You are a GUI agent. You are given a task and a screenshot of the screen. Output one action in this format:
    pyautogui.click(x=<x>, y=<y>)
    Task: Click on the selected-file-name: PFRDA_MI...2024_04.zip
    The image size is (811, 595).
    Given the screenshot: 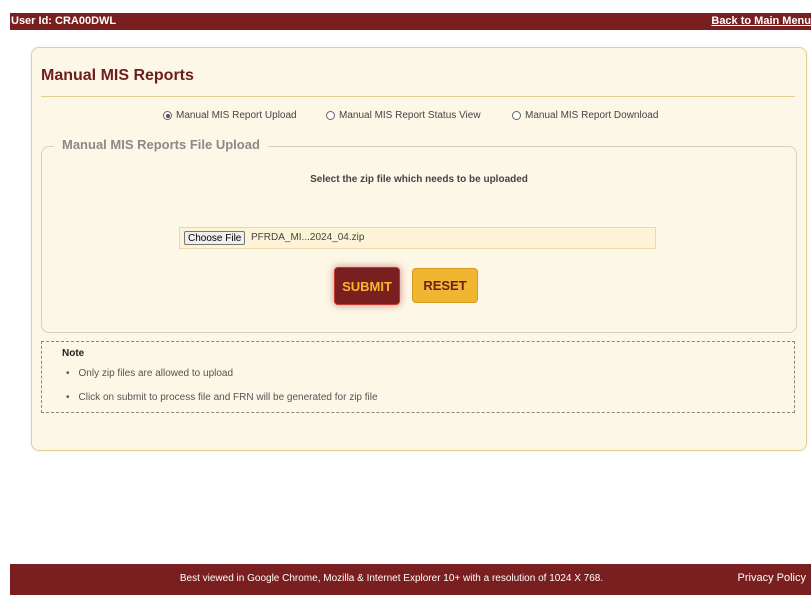 What is the action you would take?
    pyautogui.click(x=308, y=237)
    